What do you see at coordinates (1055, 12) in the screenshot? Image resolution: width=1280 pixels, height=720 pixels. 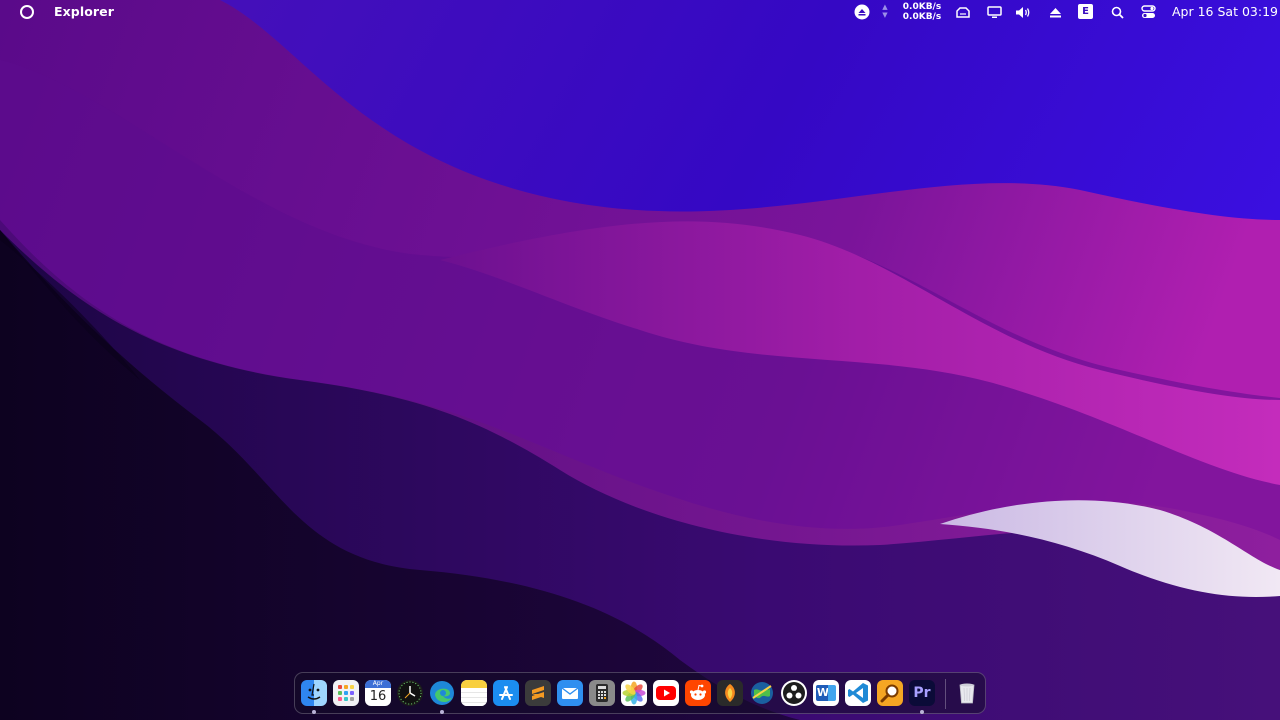 I see `eject-icon` at bounding box center [1055, 12].